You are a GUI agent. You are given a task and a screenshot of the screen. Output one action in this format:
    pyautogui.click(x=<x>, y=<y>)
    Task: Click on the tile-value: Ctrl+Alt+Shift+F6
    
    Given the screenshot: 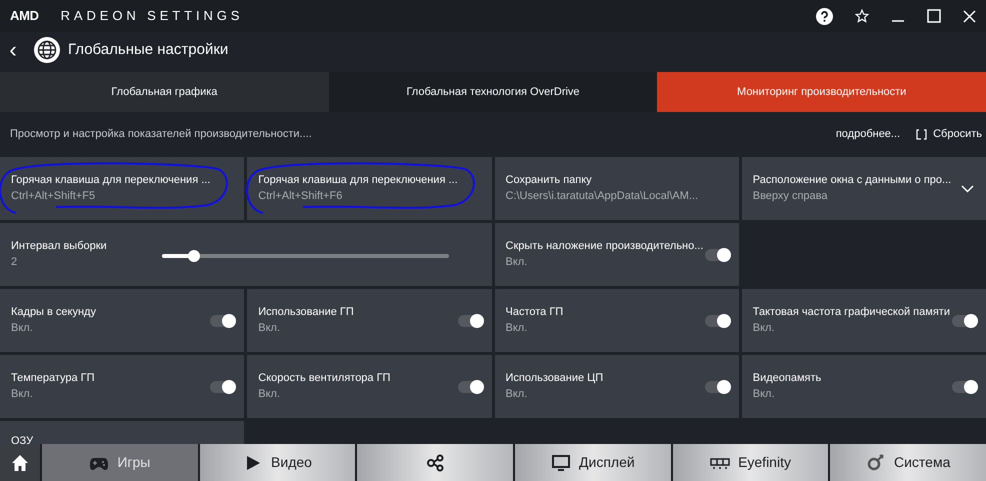 What is the action you would take?
    pyautogui.click(x=300, y=196)
    